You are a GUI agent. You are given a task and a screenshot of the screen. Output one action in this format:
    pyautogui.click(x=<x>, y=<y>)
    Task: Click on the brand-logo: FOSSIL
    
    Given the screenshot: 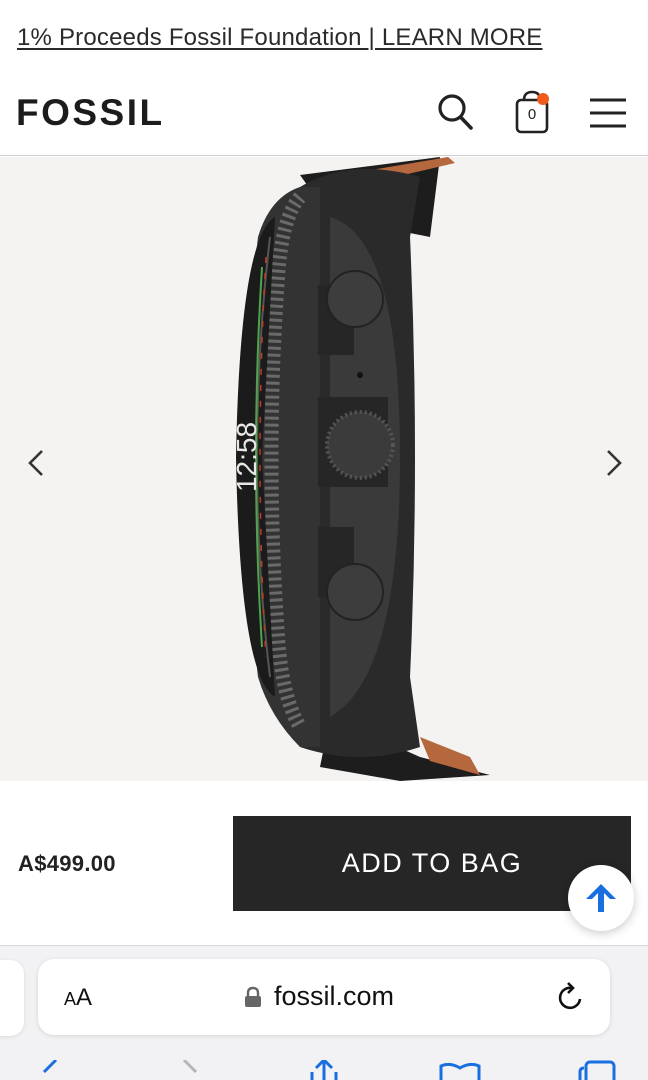 What is the action you would take?
    pyautogui.click(x=90, y=113)
    